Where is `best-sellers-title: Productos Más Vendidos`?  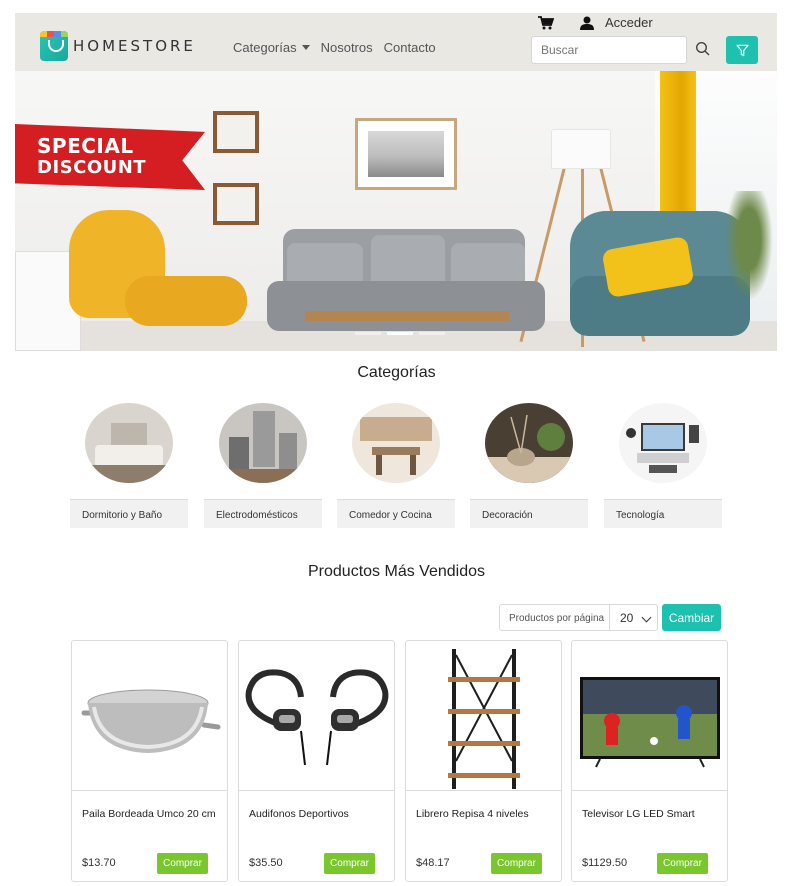 best-sellers-title: Productos Más Vendidos is located at coordinates (396, 571).